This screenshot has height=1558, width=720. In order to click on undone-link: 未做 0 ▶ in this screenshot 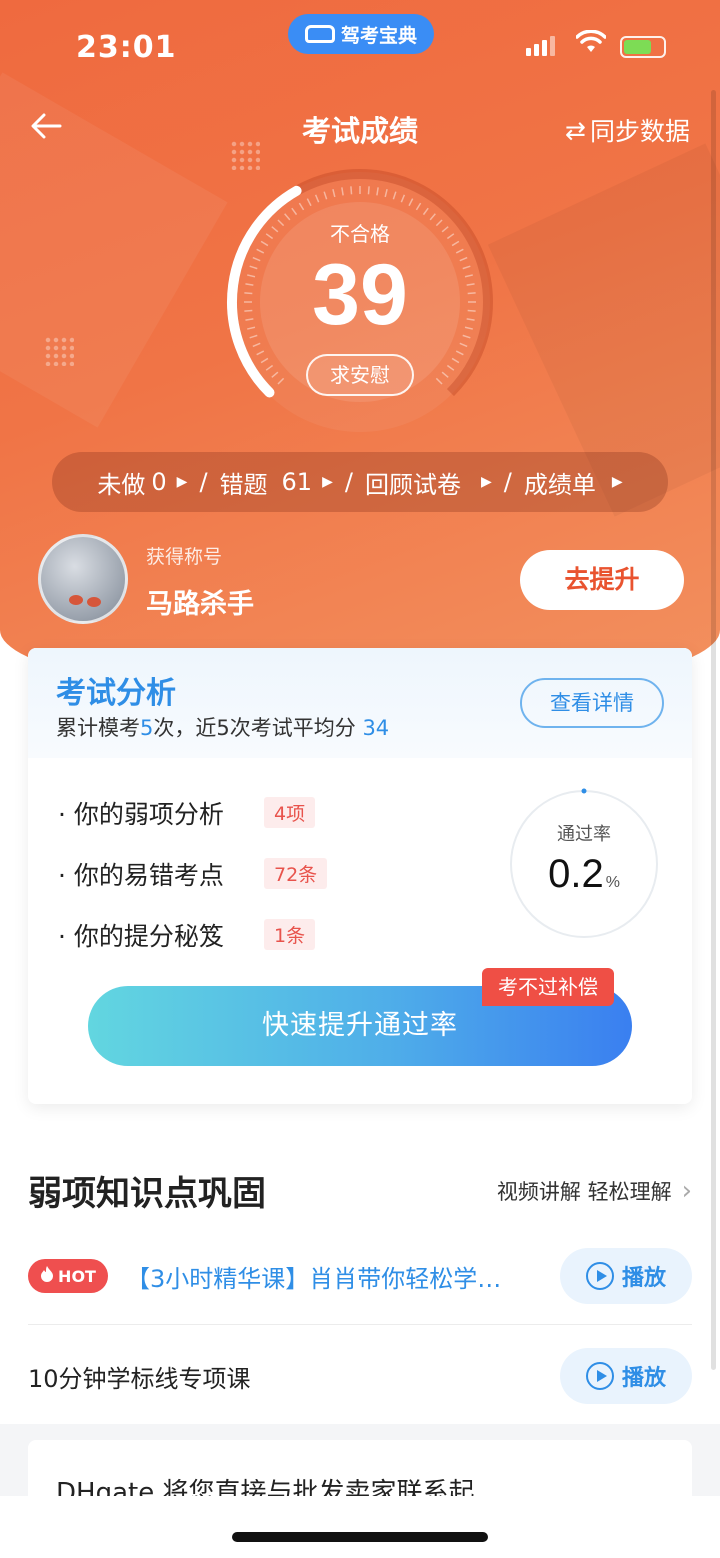, I will do `click(142, 482)`.